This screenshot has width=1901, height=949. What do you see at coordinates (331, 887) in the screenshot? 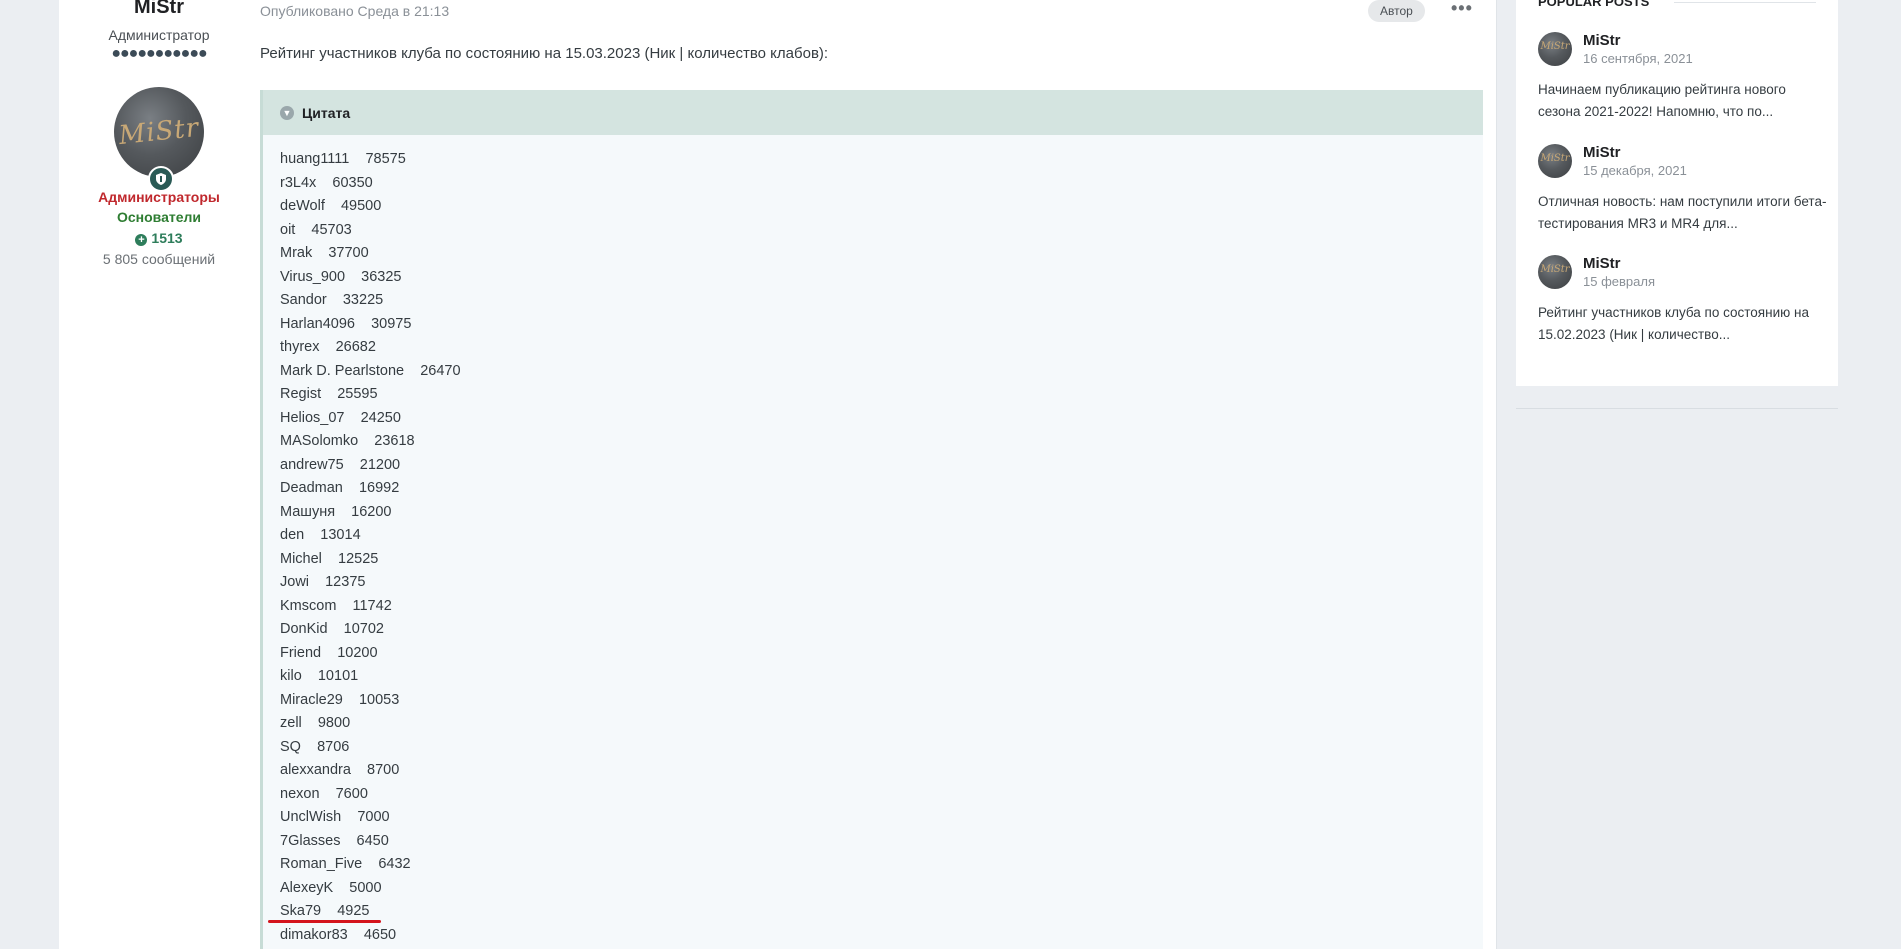
I see `ranking-row: AlexeyK 5000` at bounding box center [331, 887].